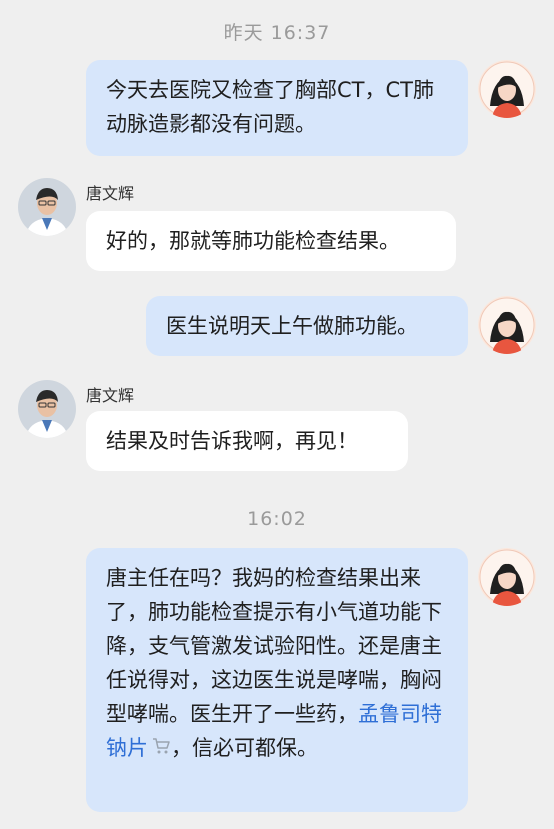 This screenshot has width=554, height=829. What do you see at coordinates (277, 108) in the screenshot?
I see `my-message-bubble: 今天去医院又检查了胸部CT，CT肺动脉造影都没有问题。` at bounding box center [277, 108].